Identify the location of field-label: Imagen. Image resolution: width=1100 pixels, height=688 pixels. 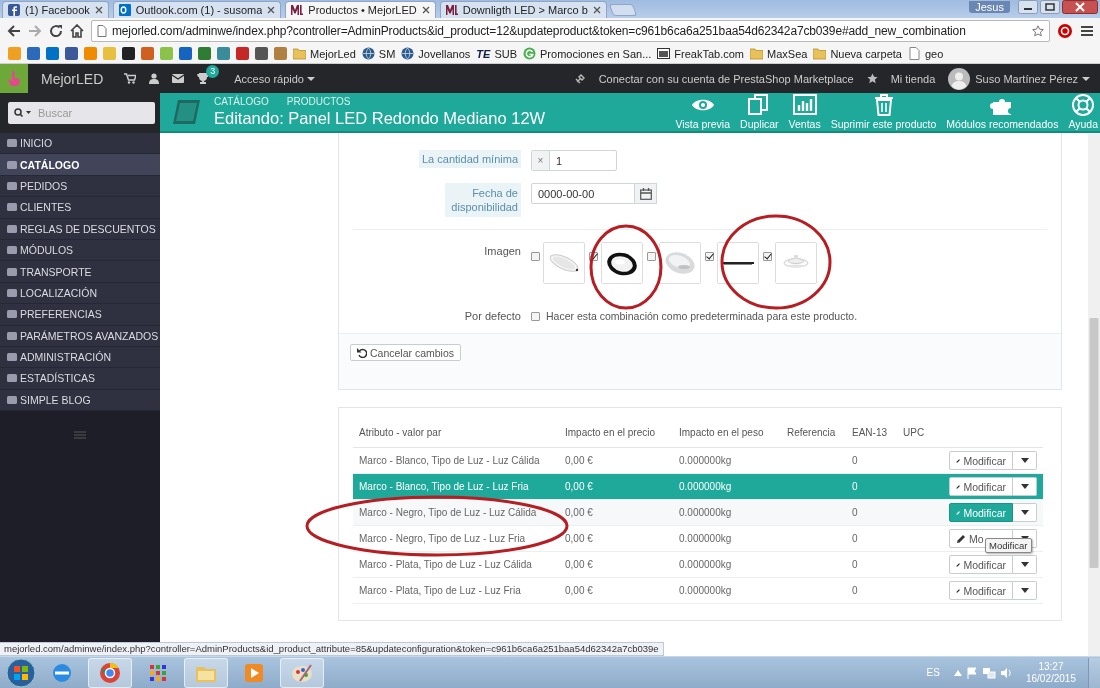
(502, 250).